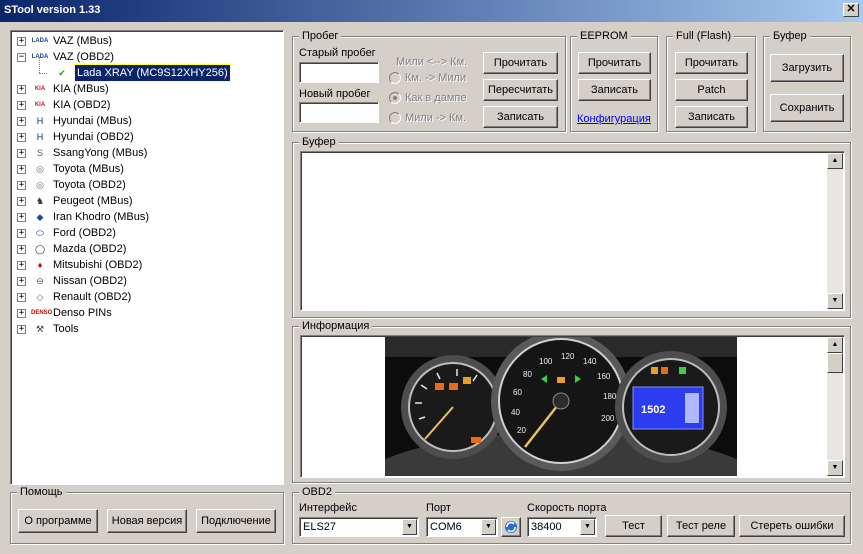  I want to click on tree-item: + ◯ Mazda (OBD2), so click(147, 249).